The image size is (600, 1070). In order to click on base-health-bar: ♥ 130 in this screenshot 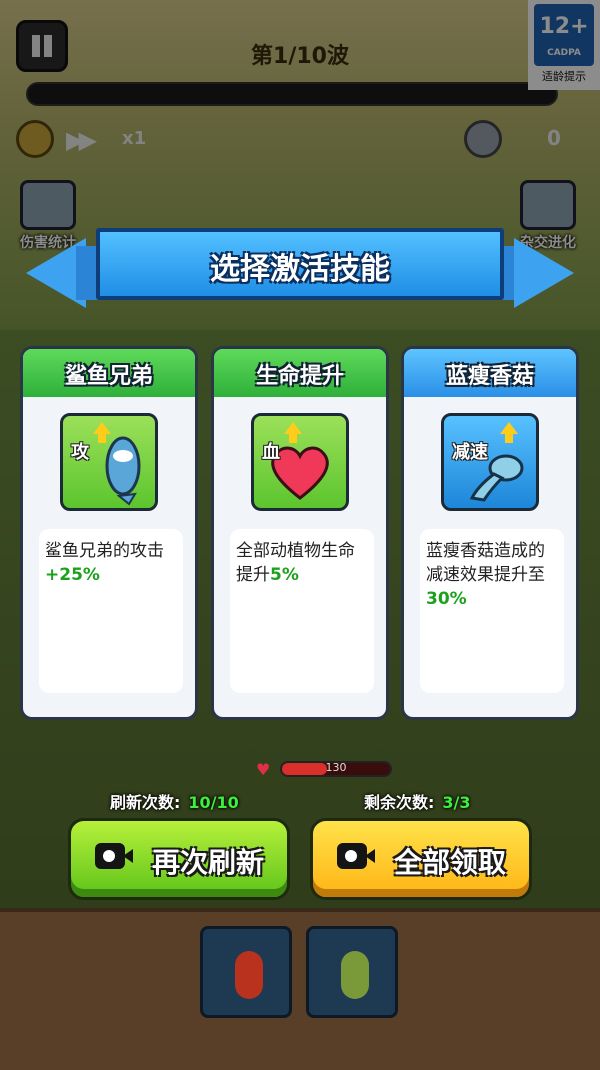, I will do `click(326, 769)`.